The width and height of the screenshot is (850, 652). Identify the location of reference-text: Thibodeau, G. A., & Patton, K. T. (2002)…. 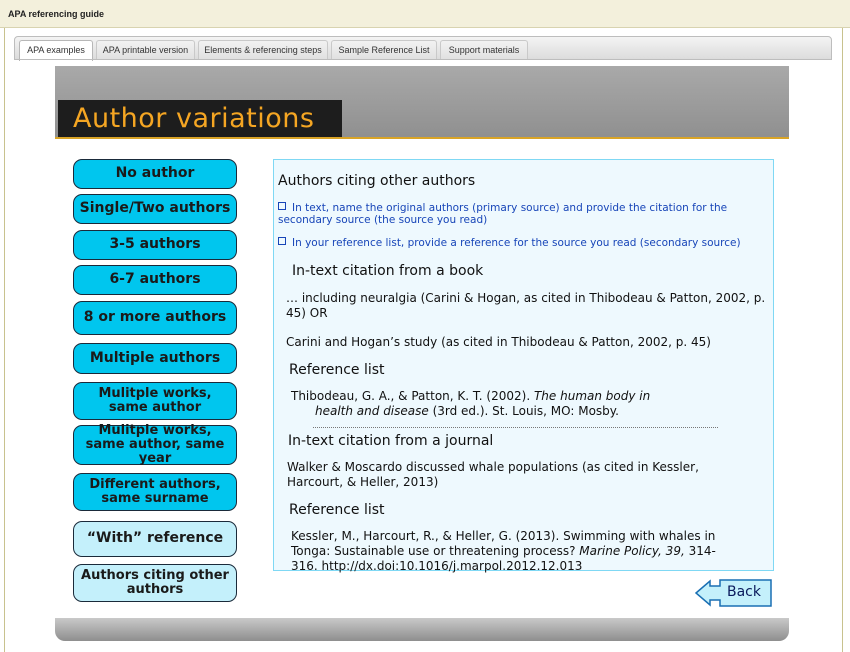
(412, 396).